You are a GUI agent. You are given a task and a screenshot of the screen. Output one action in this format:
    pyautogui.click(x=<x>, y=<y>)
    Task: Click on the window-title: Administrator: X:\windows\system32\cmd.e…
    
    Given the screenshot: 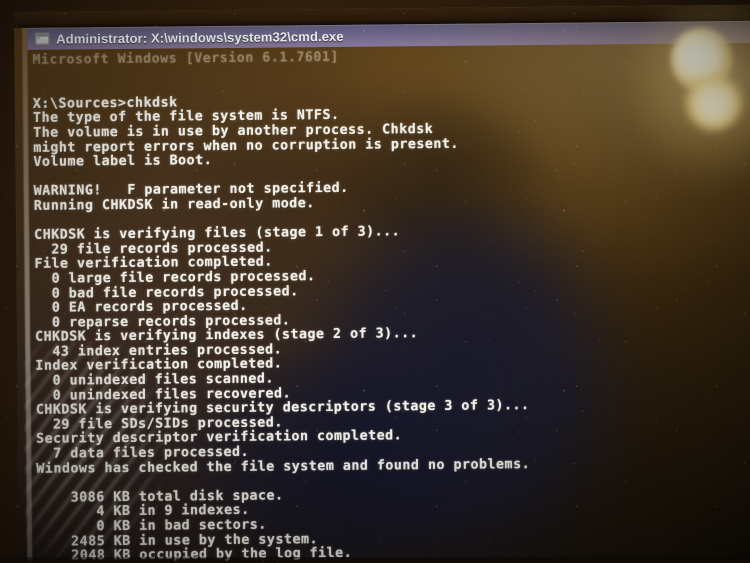 What is the action you would take?
    pyautogui.click(x=200, y=37)
    